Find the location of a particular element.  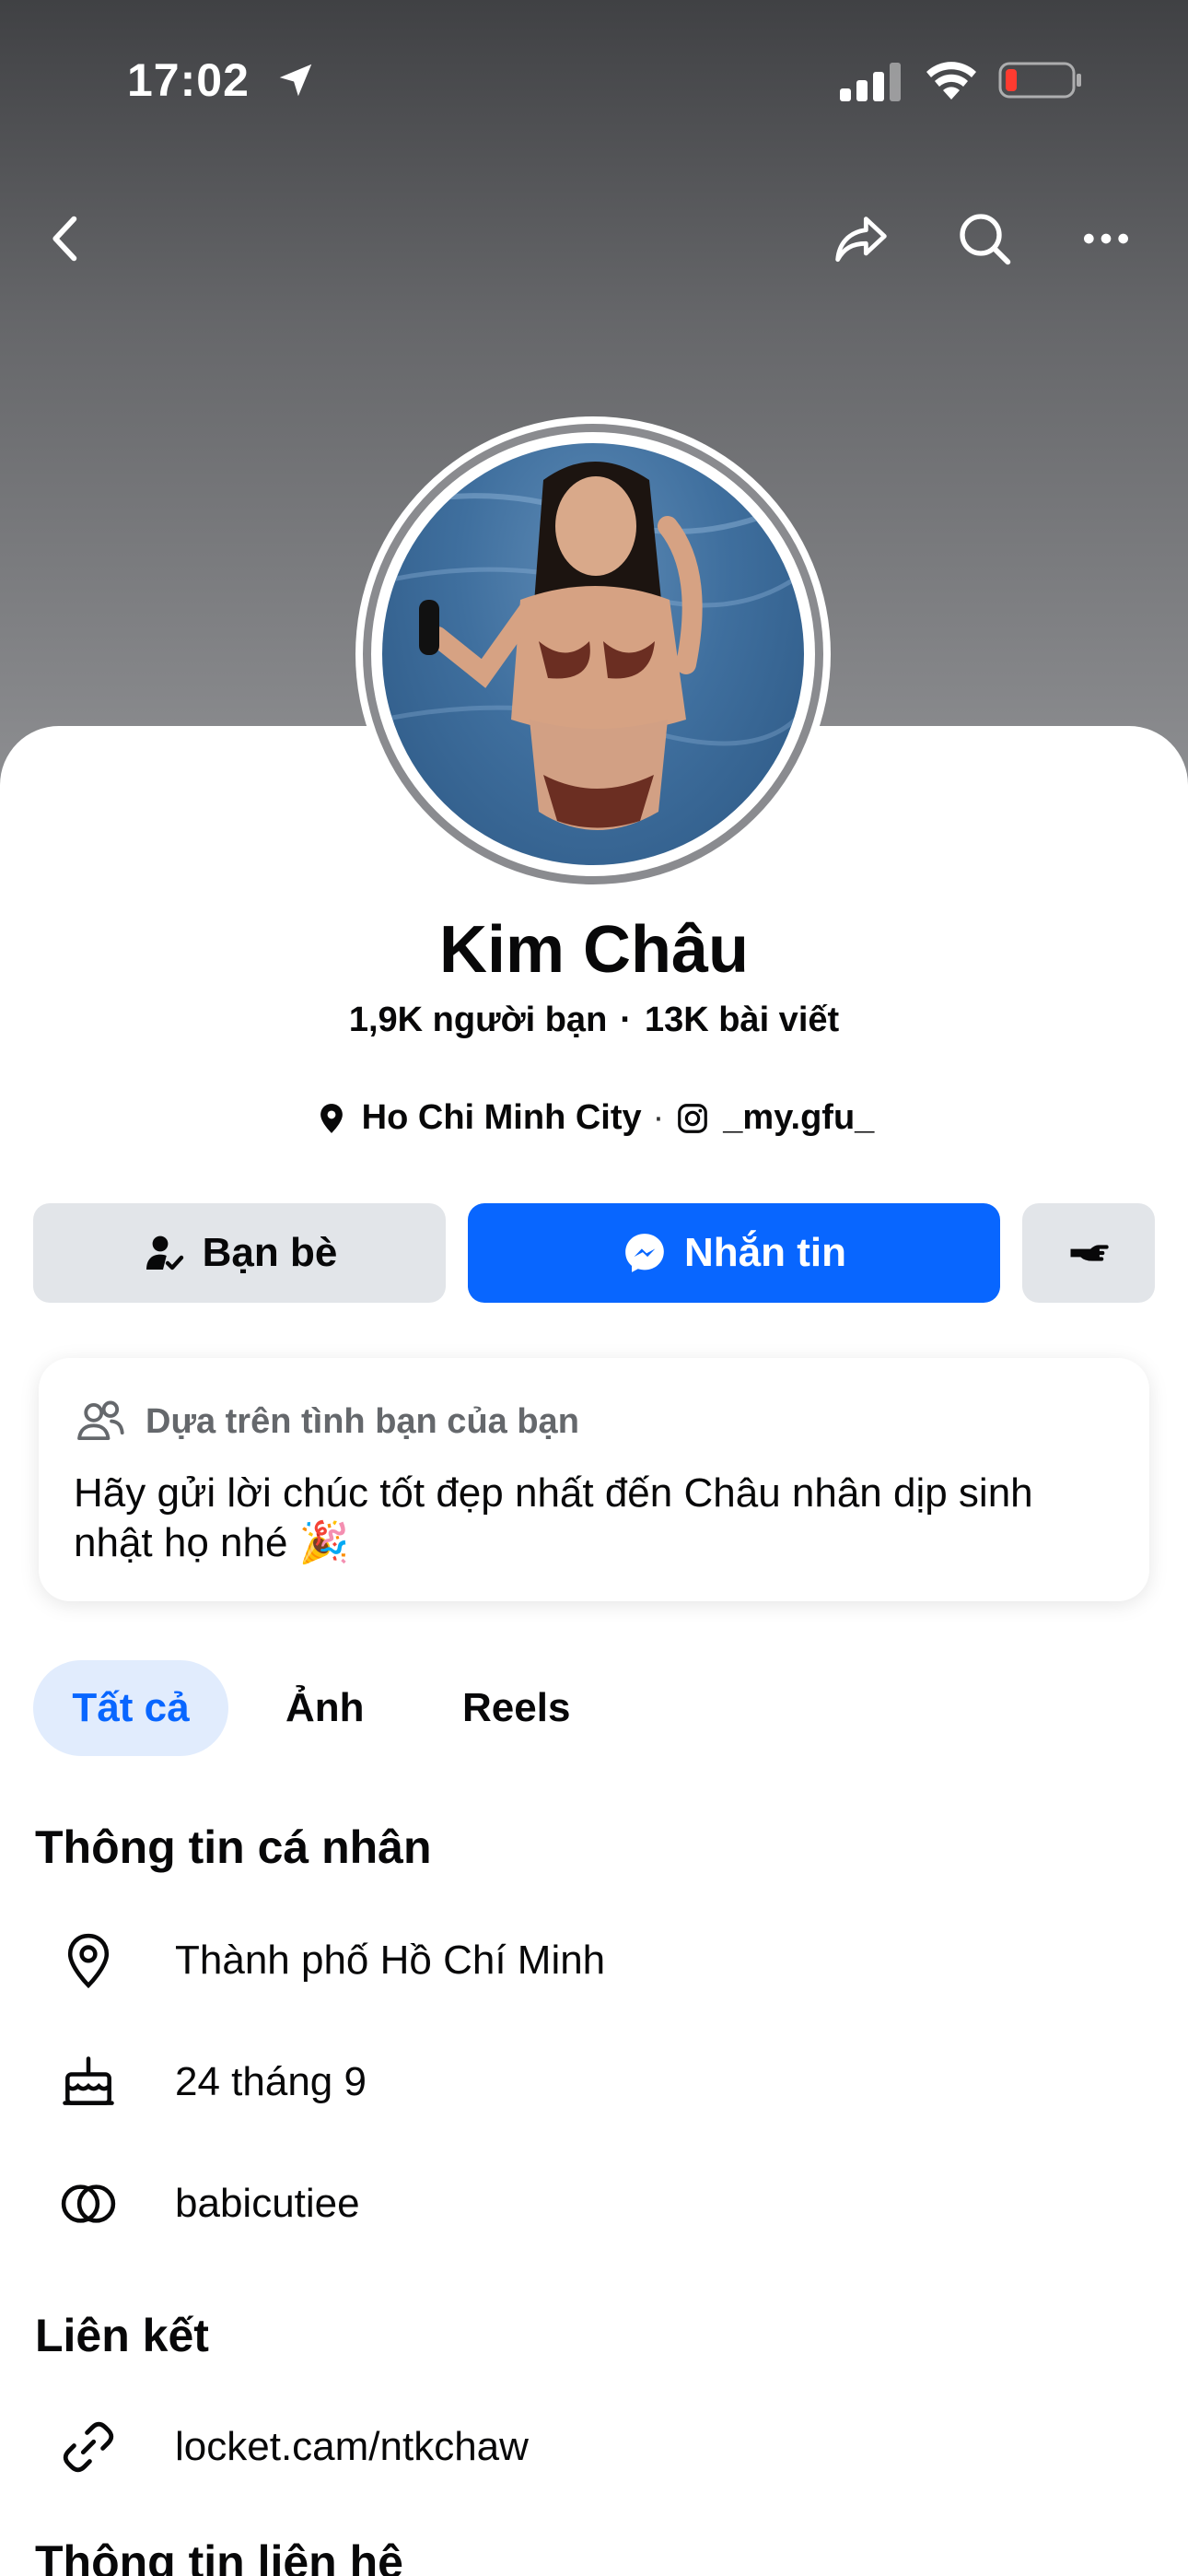

back-button is located at coordinates (65, 238).